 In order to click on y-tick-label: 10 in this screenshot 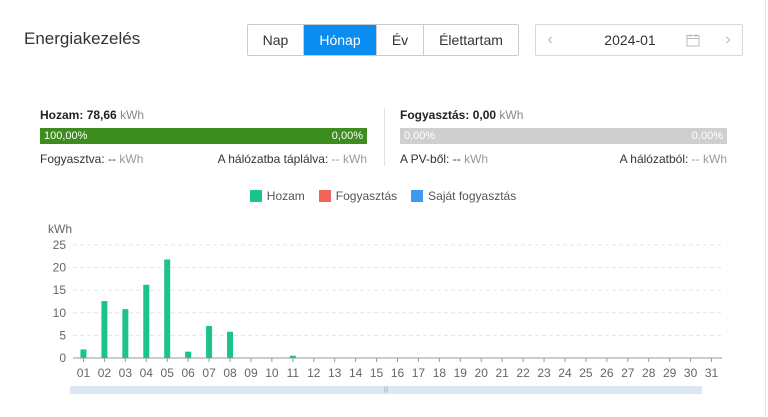, I will do `click(60, 313)`.